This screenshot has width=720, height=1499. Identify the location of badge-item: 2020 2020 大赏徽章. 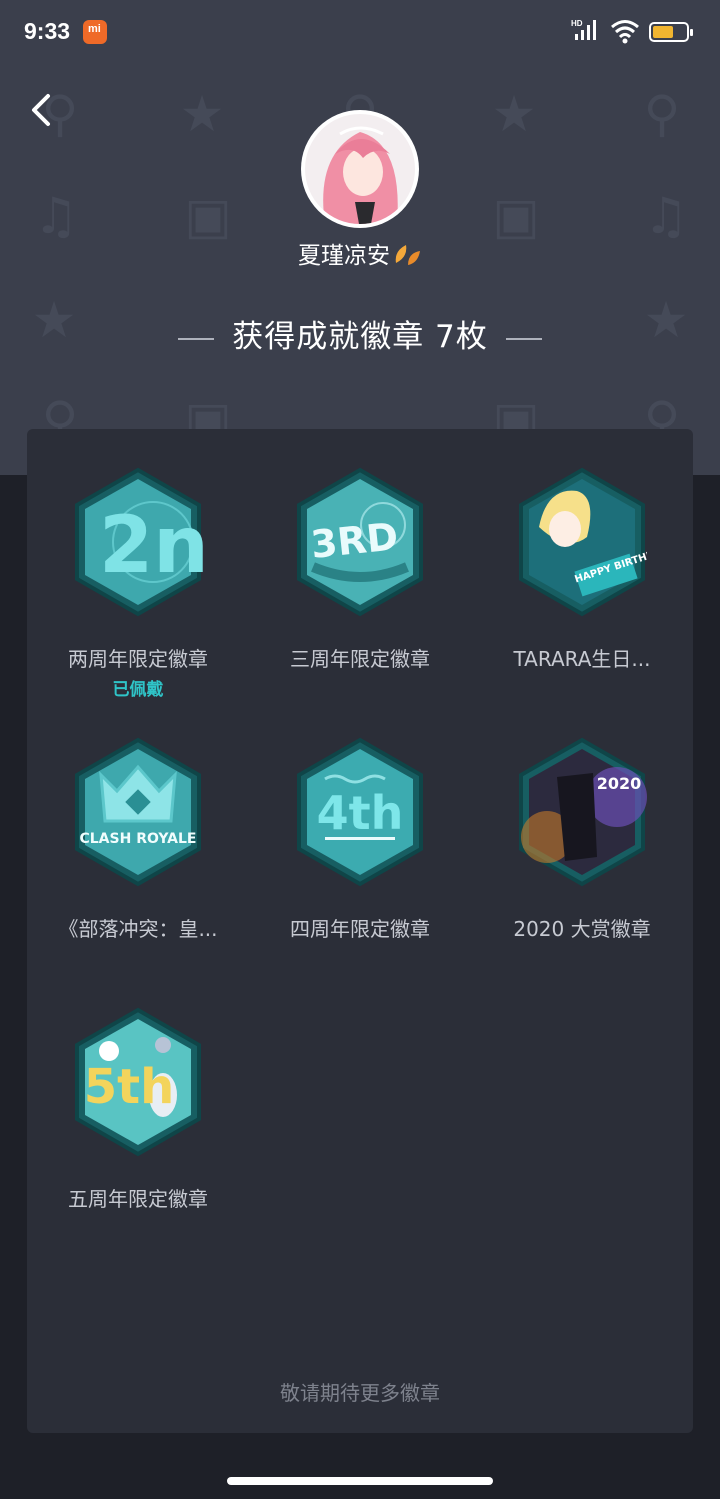
(582, 829).